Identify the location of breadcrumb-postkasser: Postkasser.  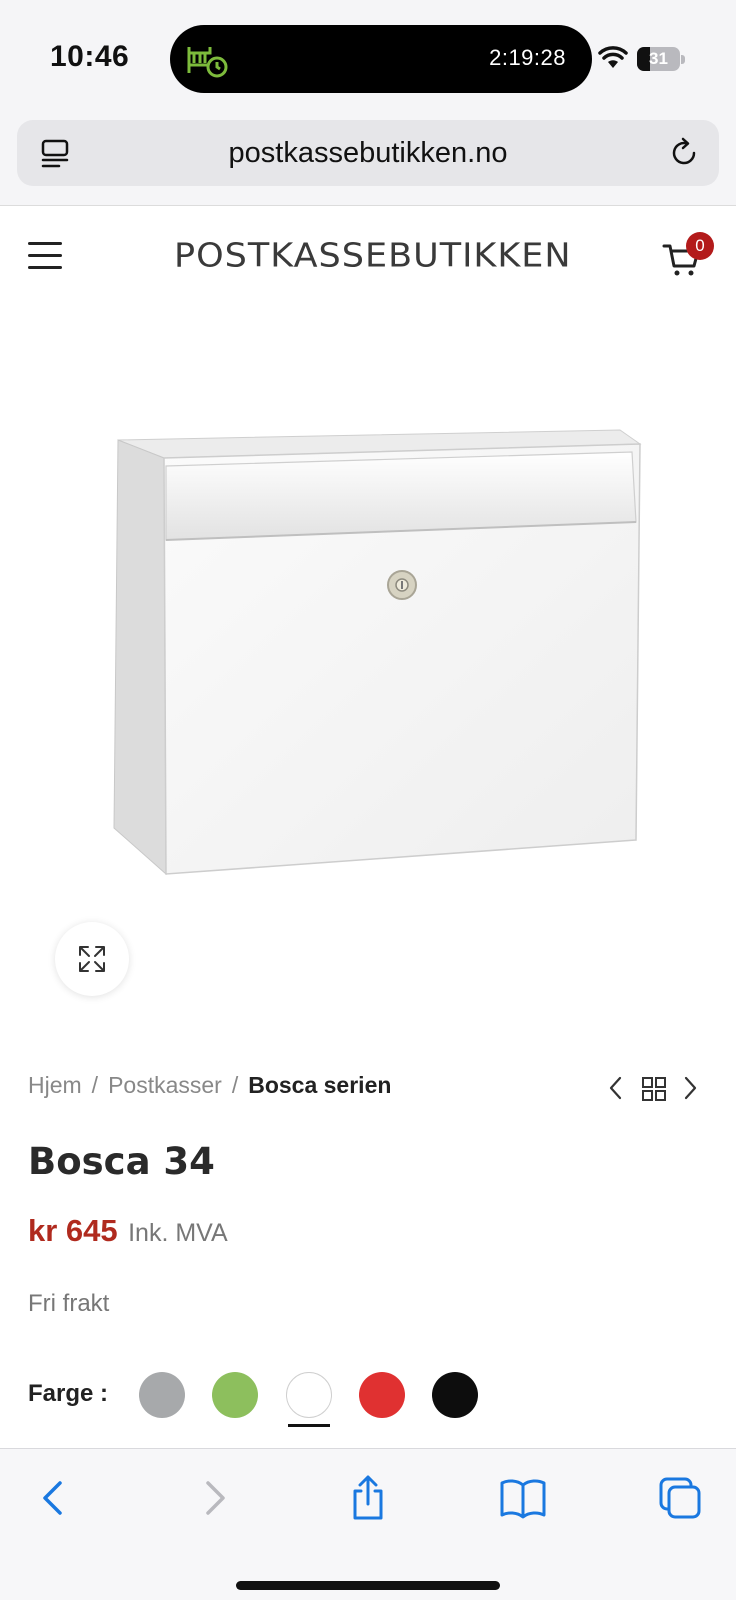
(165, 1085).